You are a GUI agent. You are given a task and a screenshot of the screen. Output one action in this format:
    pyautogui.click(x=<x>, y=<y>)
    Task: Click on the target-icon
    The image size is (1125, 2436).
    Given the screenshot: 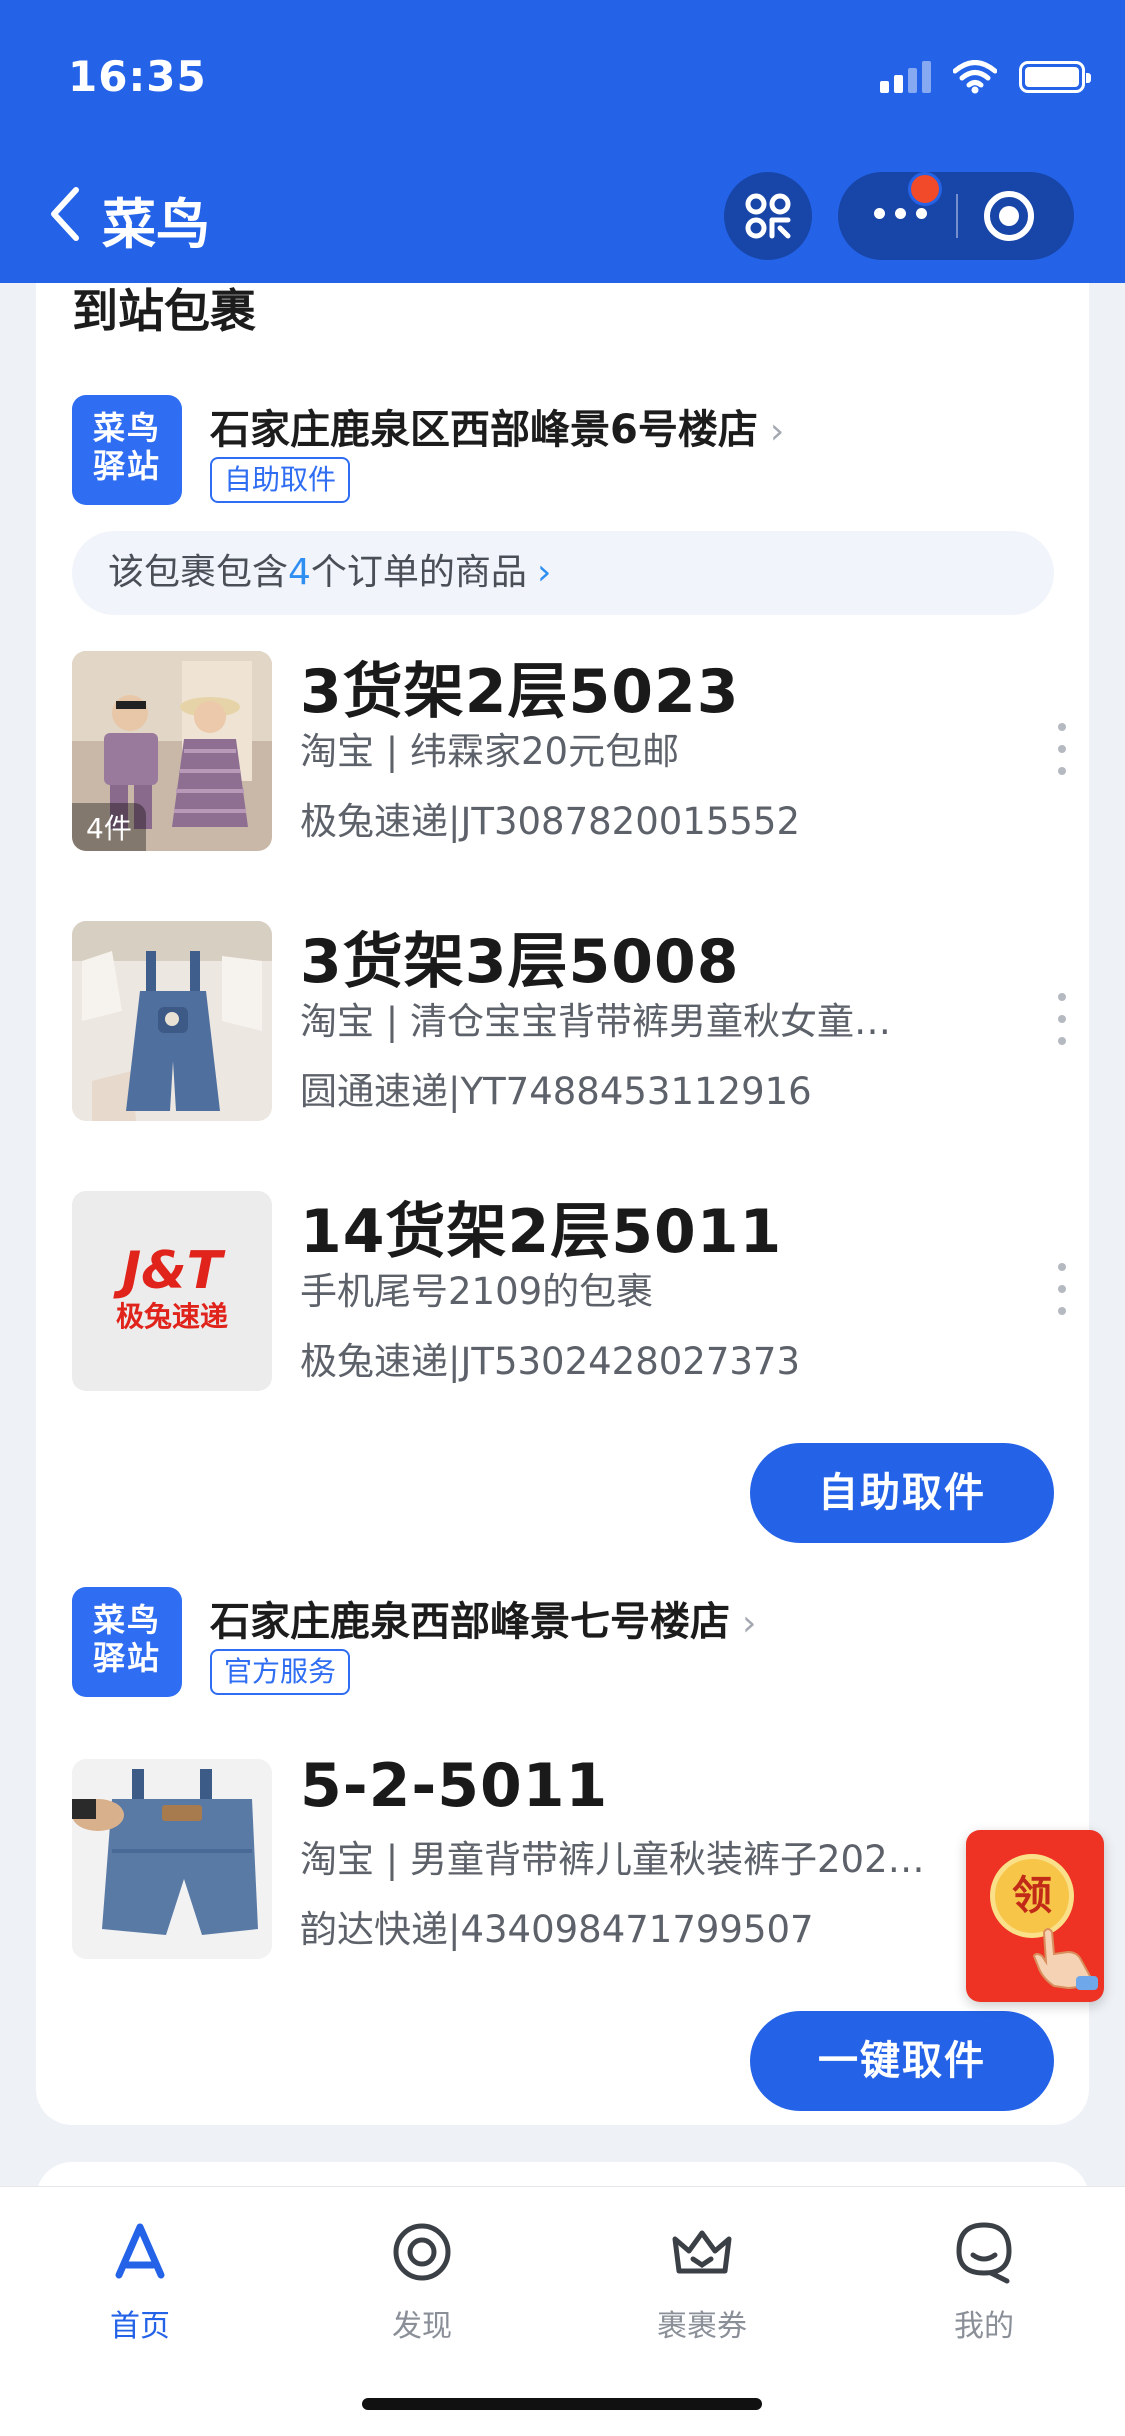 What is the action you would take?
    pyautogui.click(x=1009, y=216)
    